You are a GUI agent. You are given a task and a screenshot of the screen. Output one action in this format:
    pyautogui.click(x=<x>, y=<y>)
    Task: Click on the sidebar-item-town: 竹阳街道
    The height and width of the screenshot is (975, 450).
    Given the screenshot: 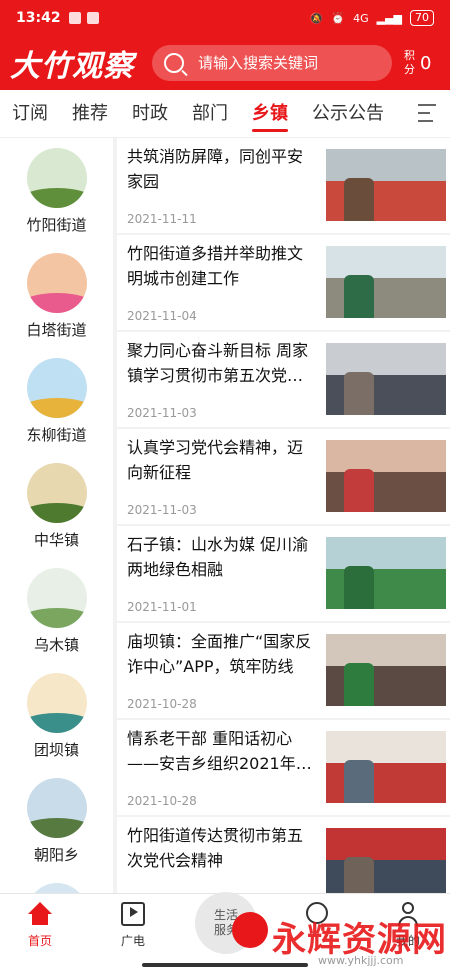 What is the action you would take?
    pyautogui.click(x=56, y=190)
    